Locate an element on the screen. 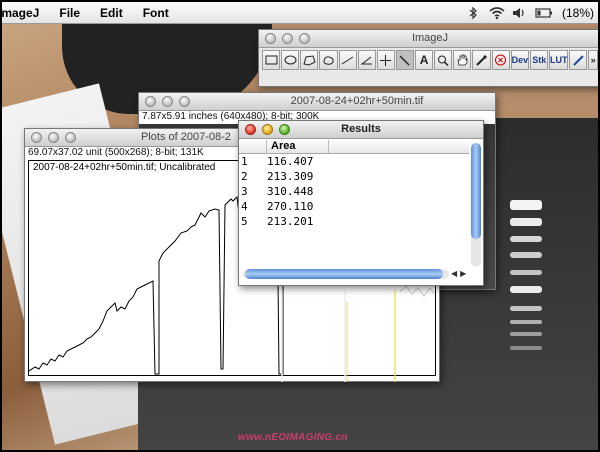  image-title: 2007-08-24+02hr+50min.tif is located at coordinates (357, 101).